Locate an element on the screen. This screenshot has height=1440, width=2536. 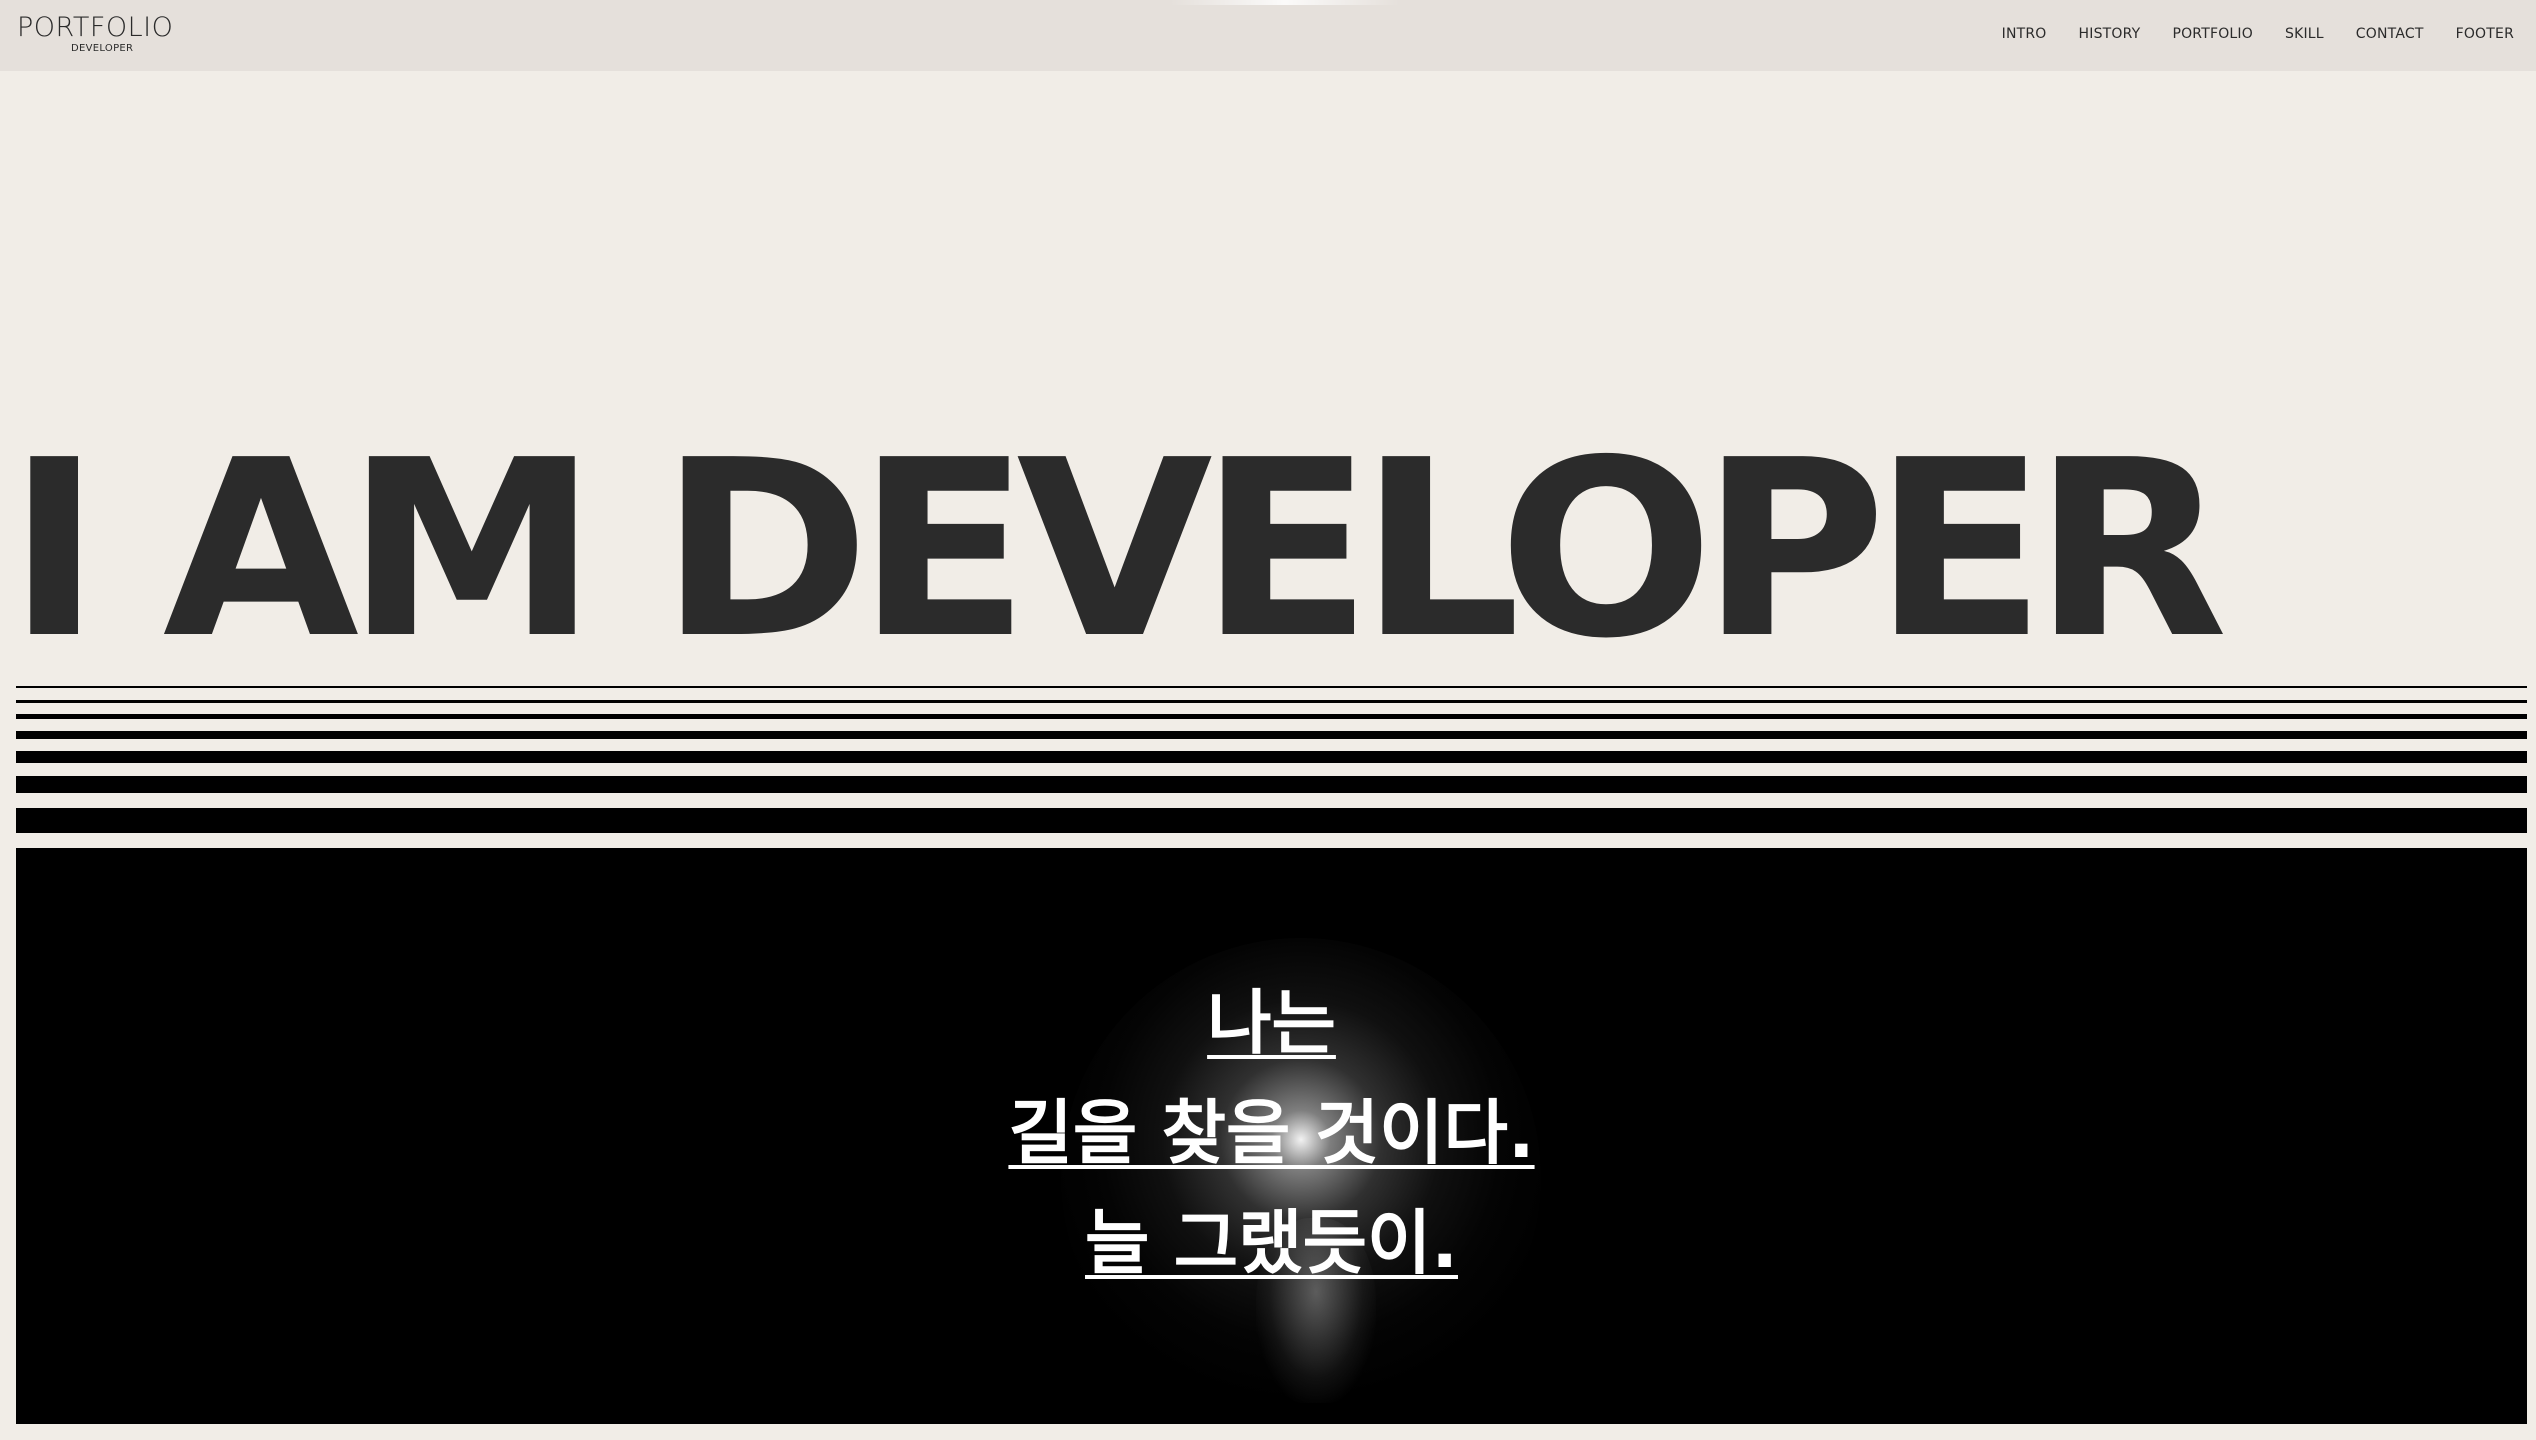
quote-line-text: 나는 is located at coordinates (1271, 1023).